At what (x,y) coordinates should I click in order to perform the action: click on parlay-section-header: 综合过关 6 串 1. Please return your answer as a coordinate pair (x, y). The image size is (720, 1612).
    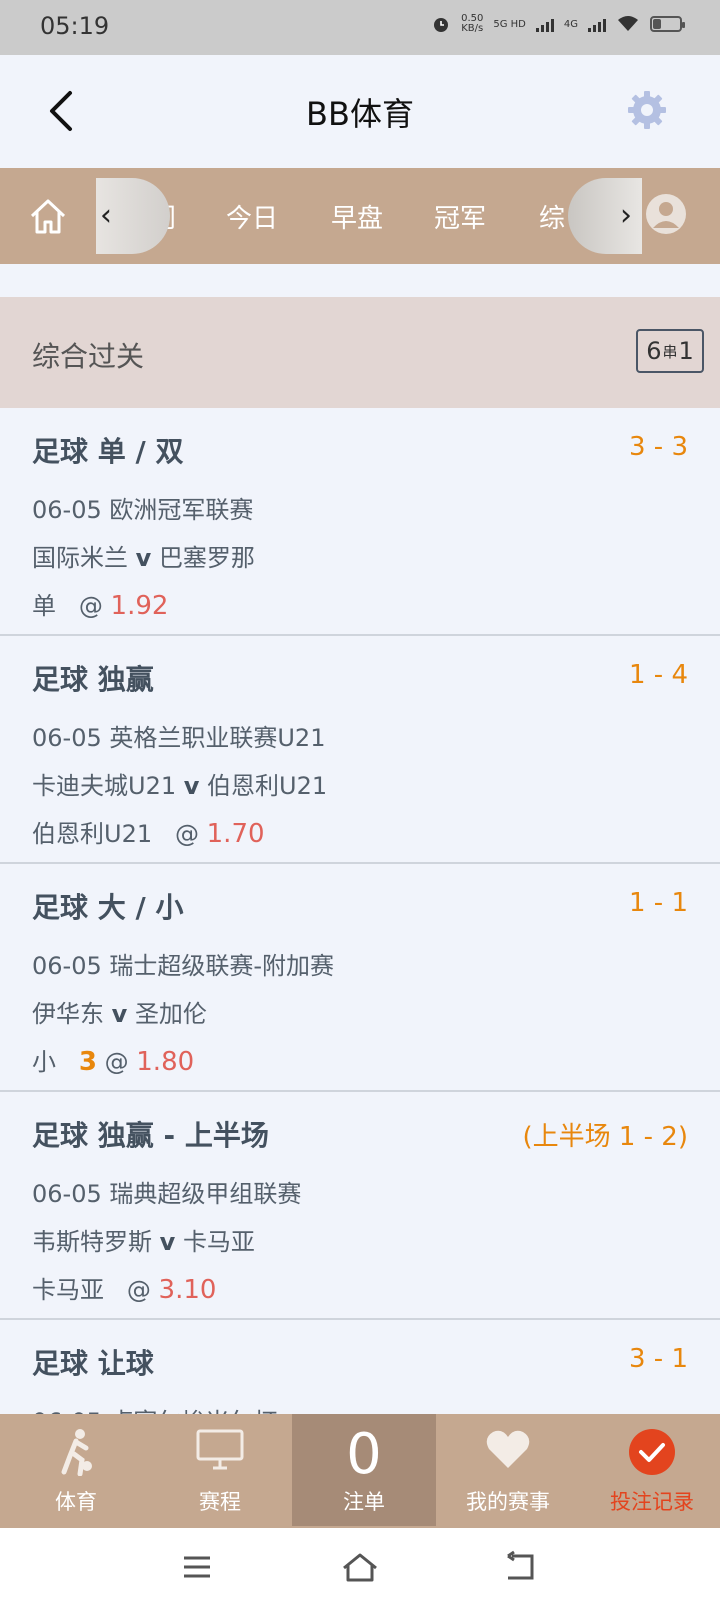
    Looking at the image, I should click on (360, 352).